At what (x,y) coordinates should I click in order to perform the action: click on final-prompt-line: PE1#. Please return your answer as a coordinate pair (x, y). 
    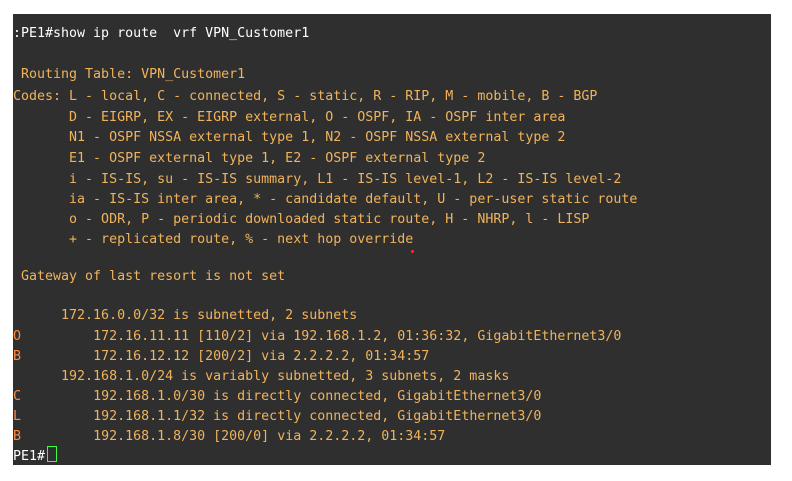
    Looking at the image, I should click on (35, 455).